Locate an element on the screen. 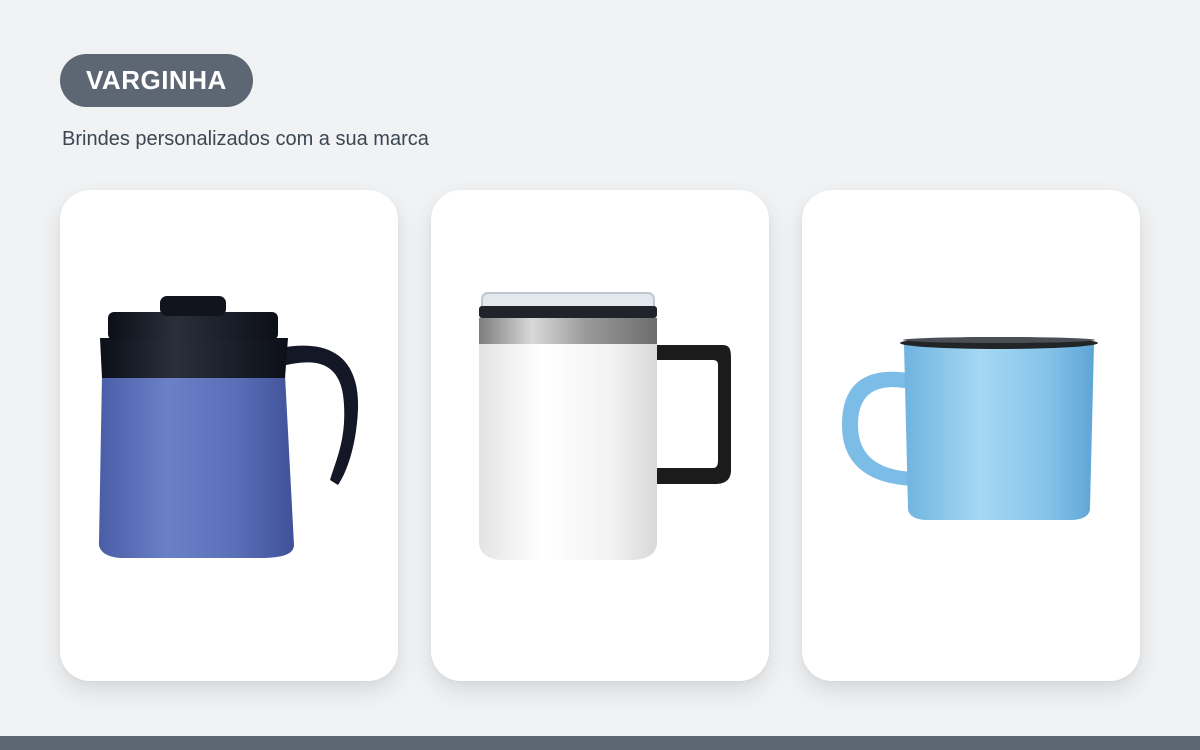 The height and width of the screenshot is (750, 1200). white-steel-mug-image is located at coordinates (605, 426).